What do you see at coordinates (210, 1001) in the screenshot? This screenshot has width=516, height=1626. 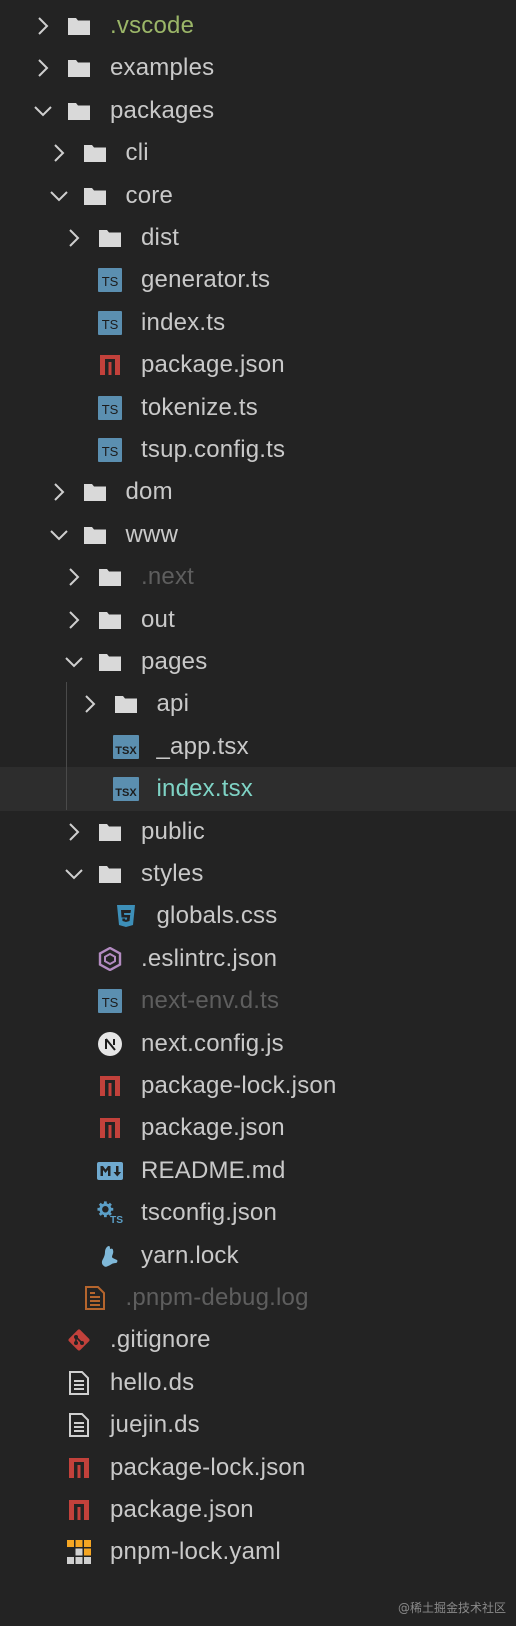 I see `item-label: next-env.d.ts` at bounding box center [210, 1001].